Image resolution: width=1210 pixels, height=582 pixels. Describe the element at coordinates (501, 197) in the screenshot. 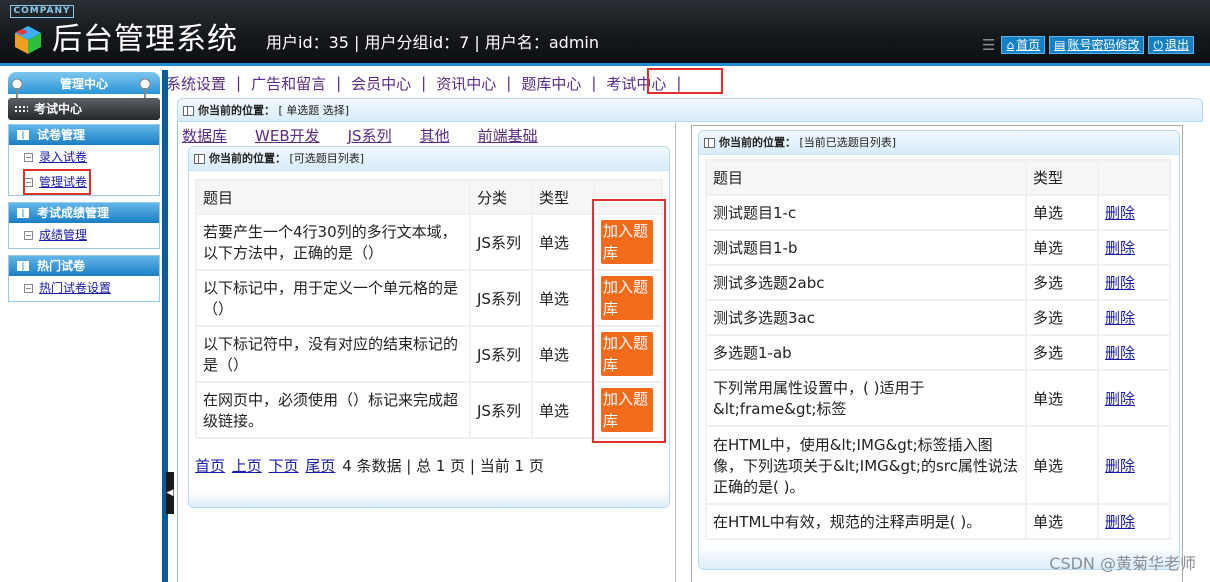

I see `column-header-category: 分类` at that location.